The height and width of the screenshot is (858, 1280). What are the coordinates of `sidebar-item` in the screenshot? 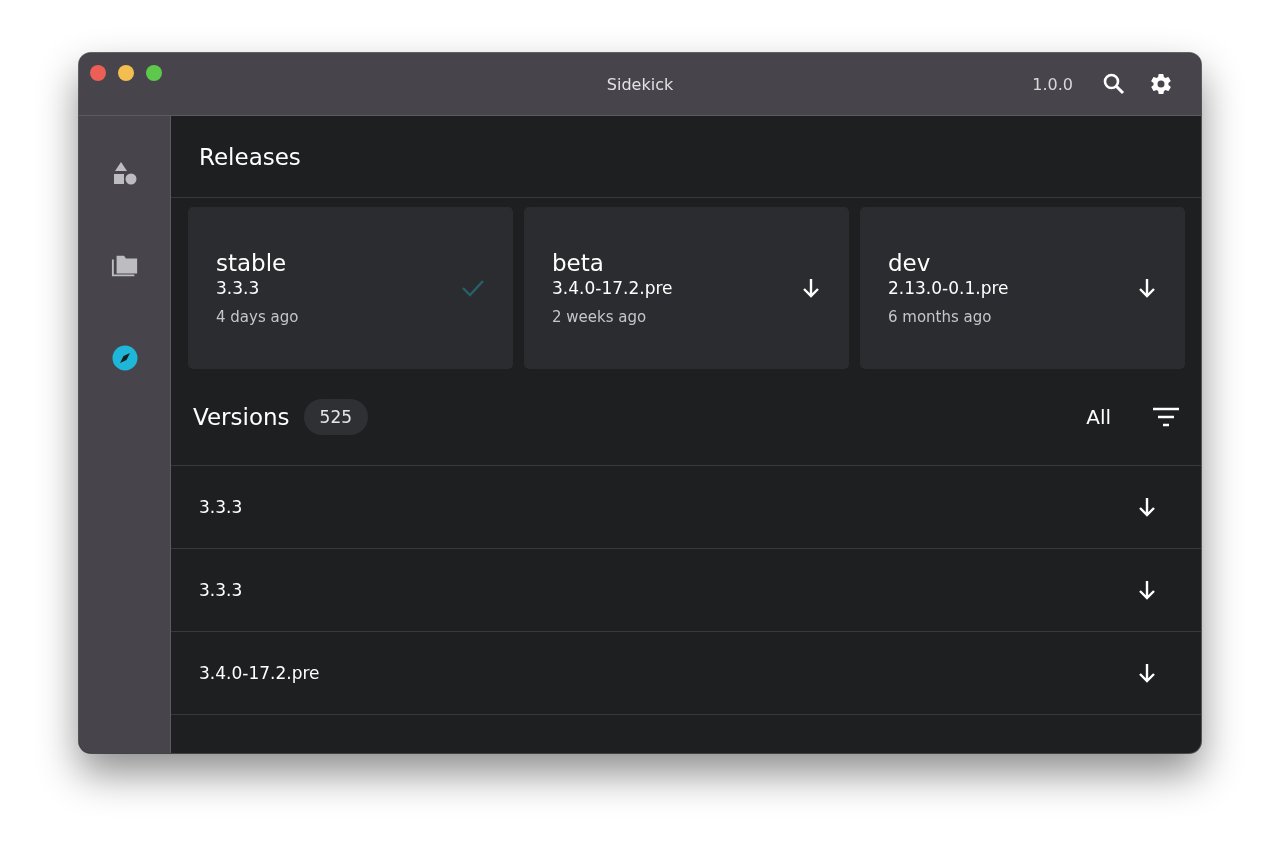 It's located at (124, 358).